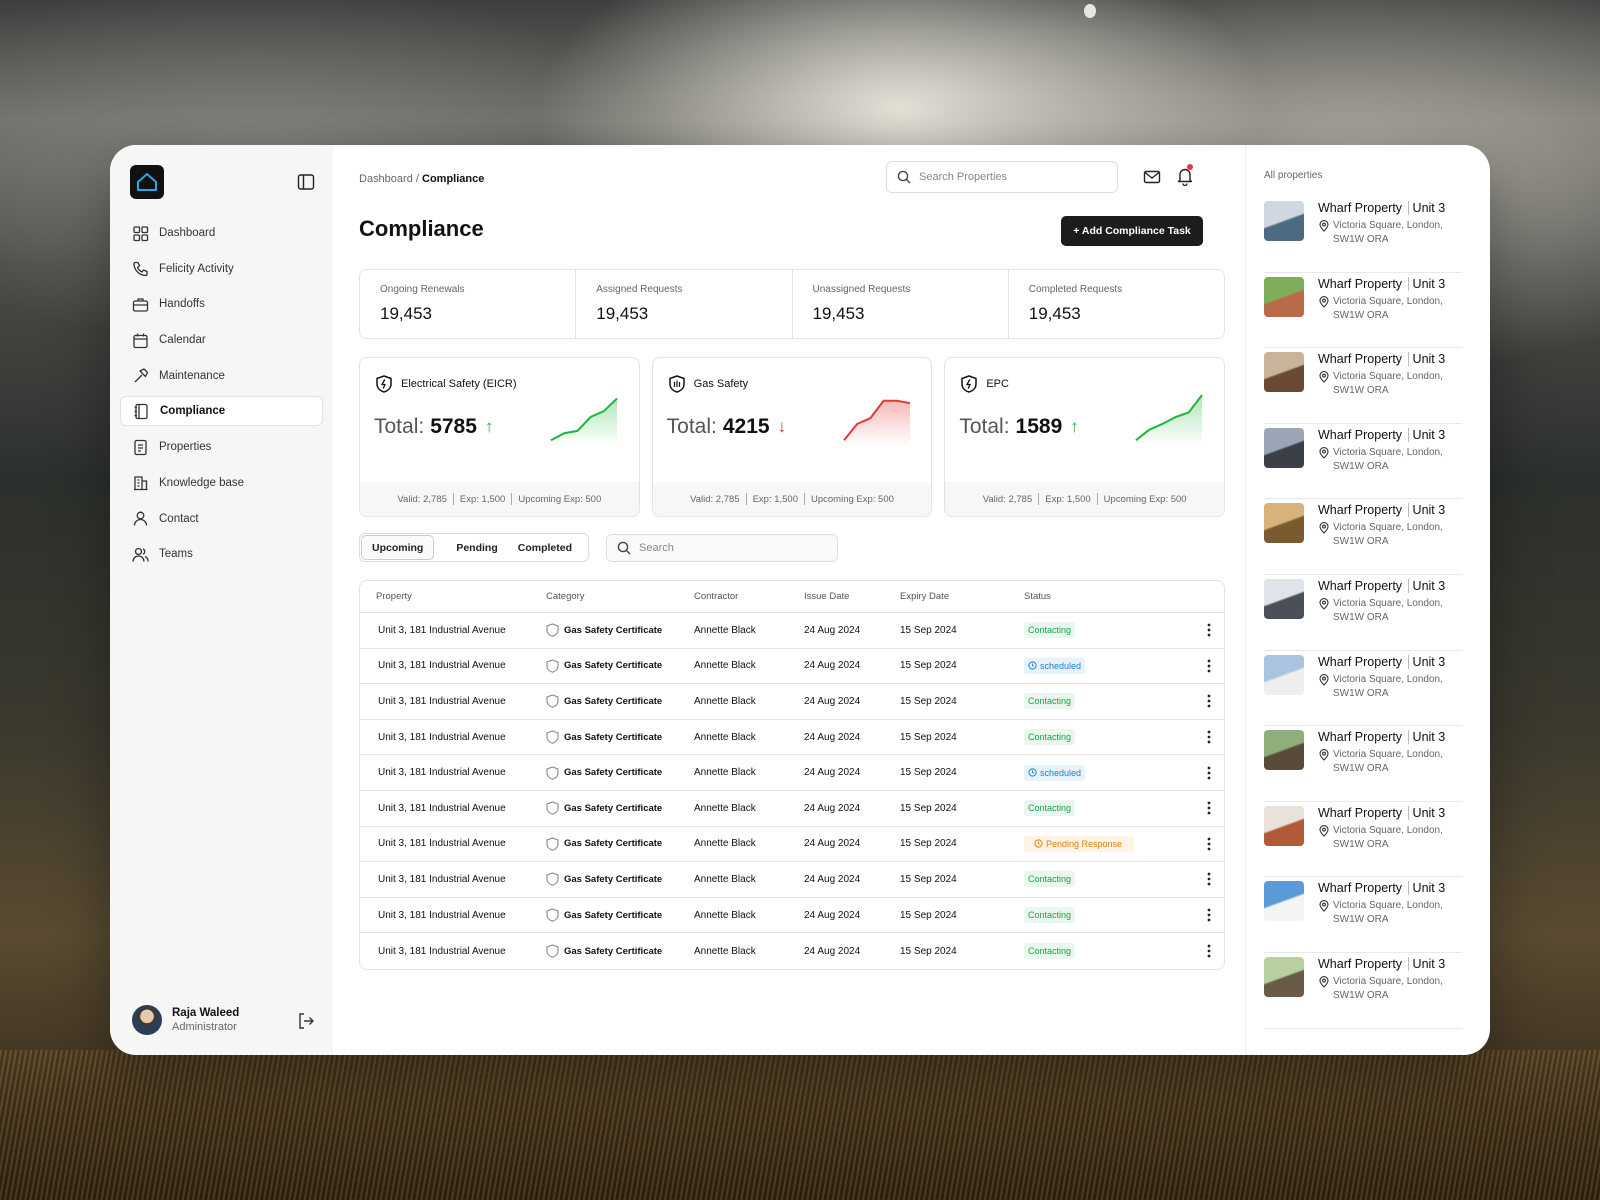  What do you see at coordinates (1109, 596) in the screenshot?
I see `column-header-status: Status` at bounding box center [1109, 596].